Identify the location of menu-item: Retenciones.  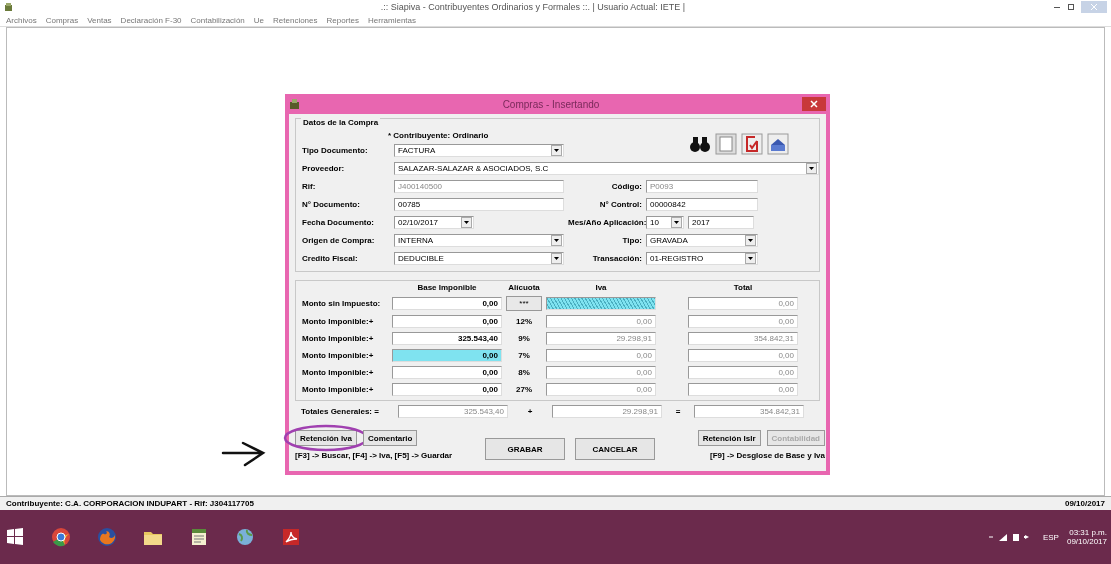
(295, 20).